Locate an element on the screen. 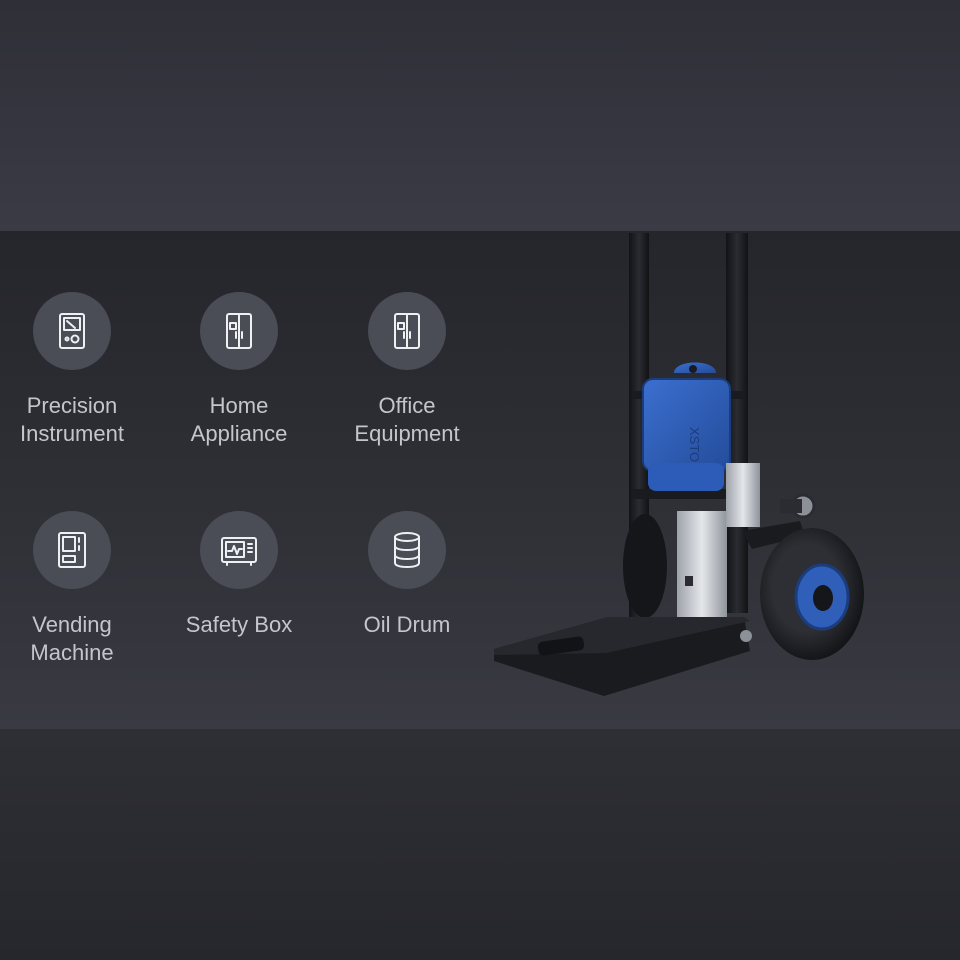  app-office-equipment: Office Equipment is located at coordinates (407, 370).